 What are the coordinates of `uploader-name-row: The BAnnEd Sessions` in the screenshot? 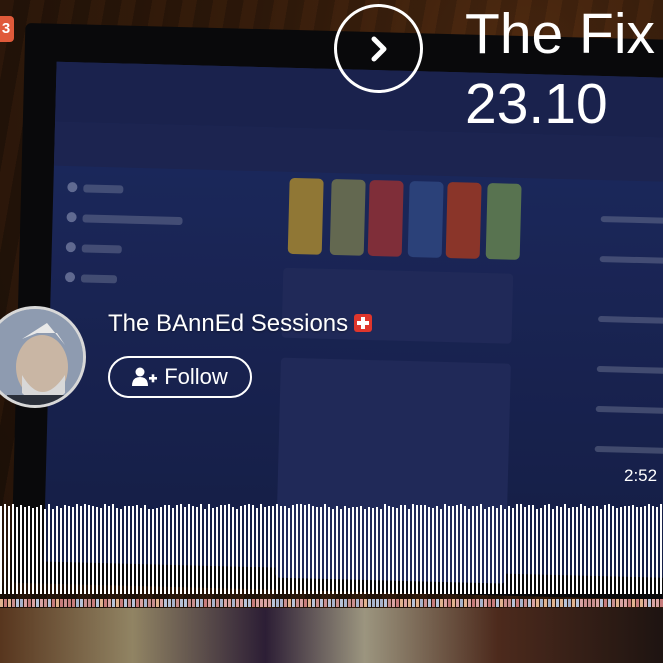 It's located at (240, 324).